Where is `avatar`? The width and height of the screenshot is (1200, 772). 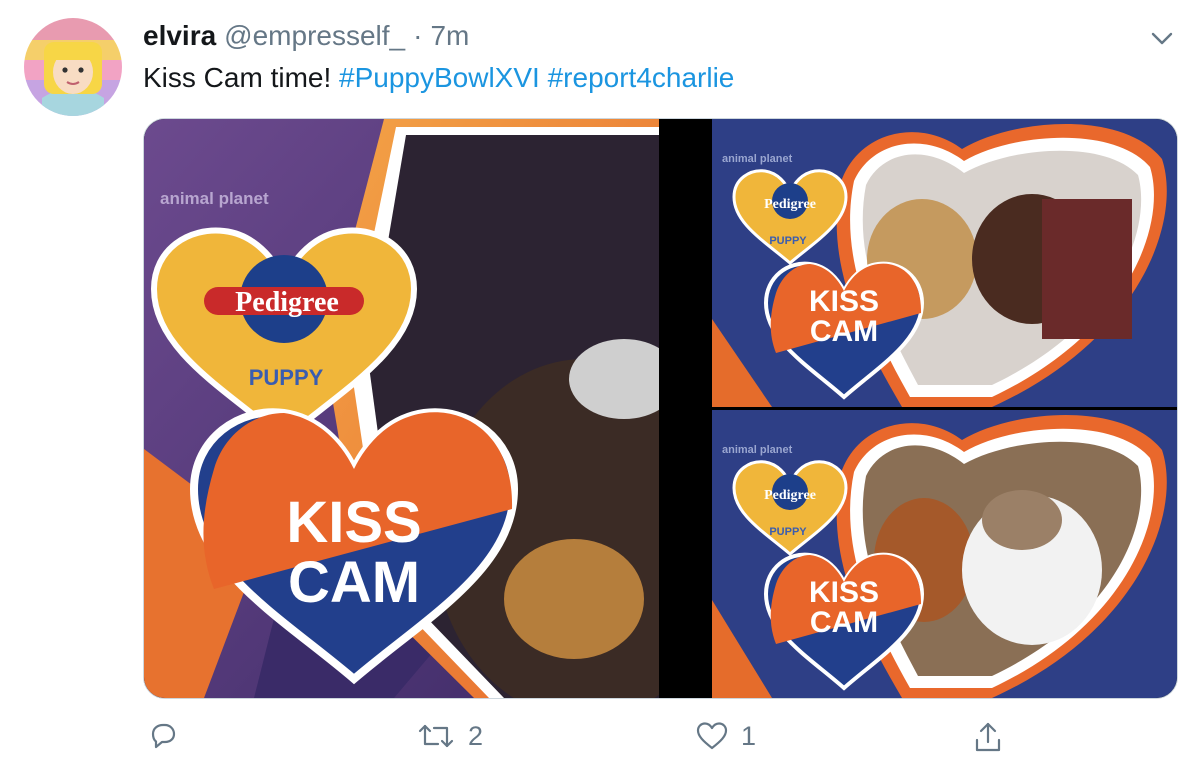 avatar is located at coordinates (73, 67).